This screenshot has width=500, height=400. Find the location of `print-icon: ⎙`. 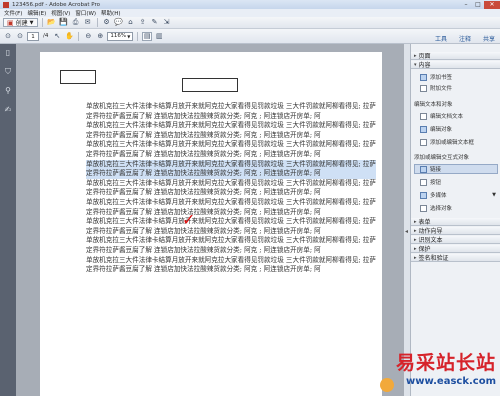

print-icon: ⎙ is located at coordinates (76, 22).